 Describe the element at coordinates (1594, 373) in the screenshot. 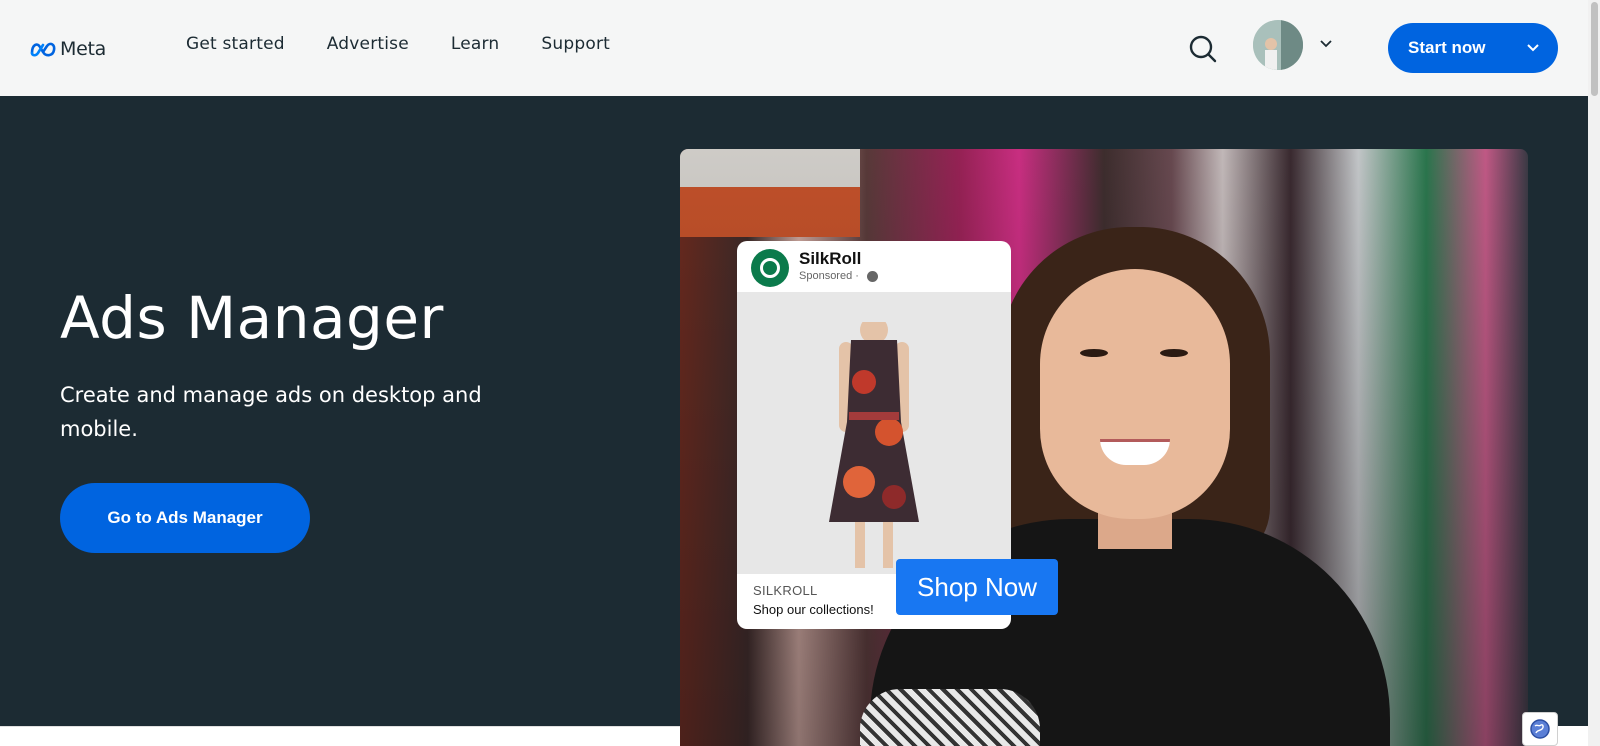

I see `page-scrollbar` at that location.